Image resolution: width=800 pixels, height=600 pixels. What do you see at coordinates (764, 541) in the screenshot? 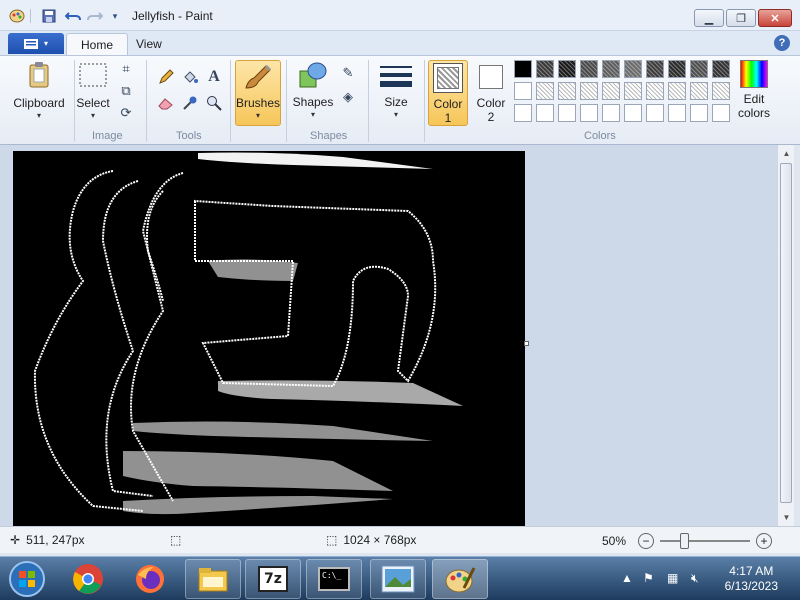
I see `zoom-in-icon: +` at bounding box center [764, 541].